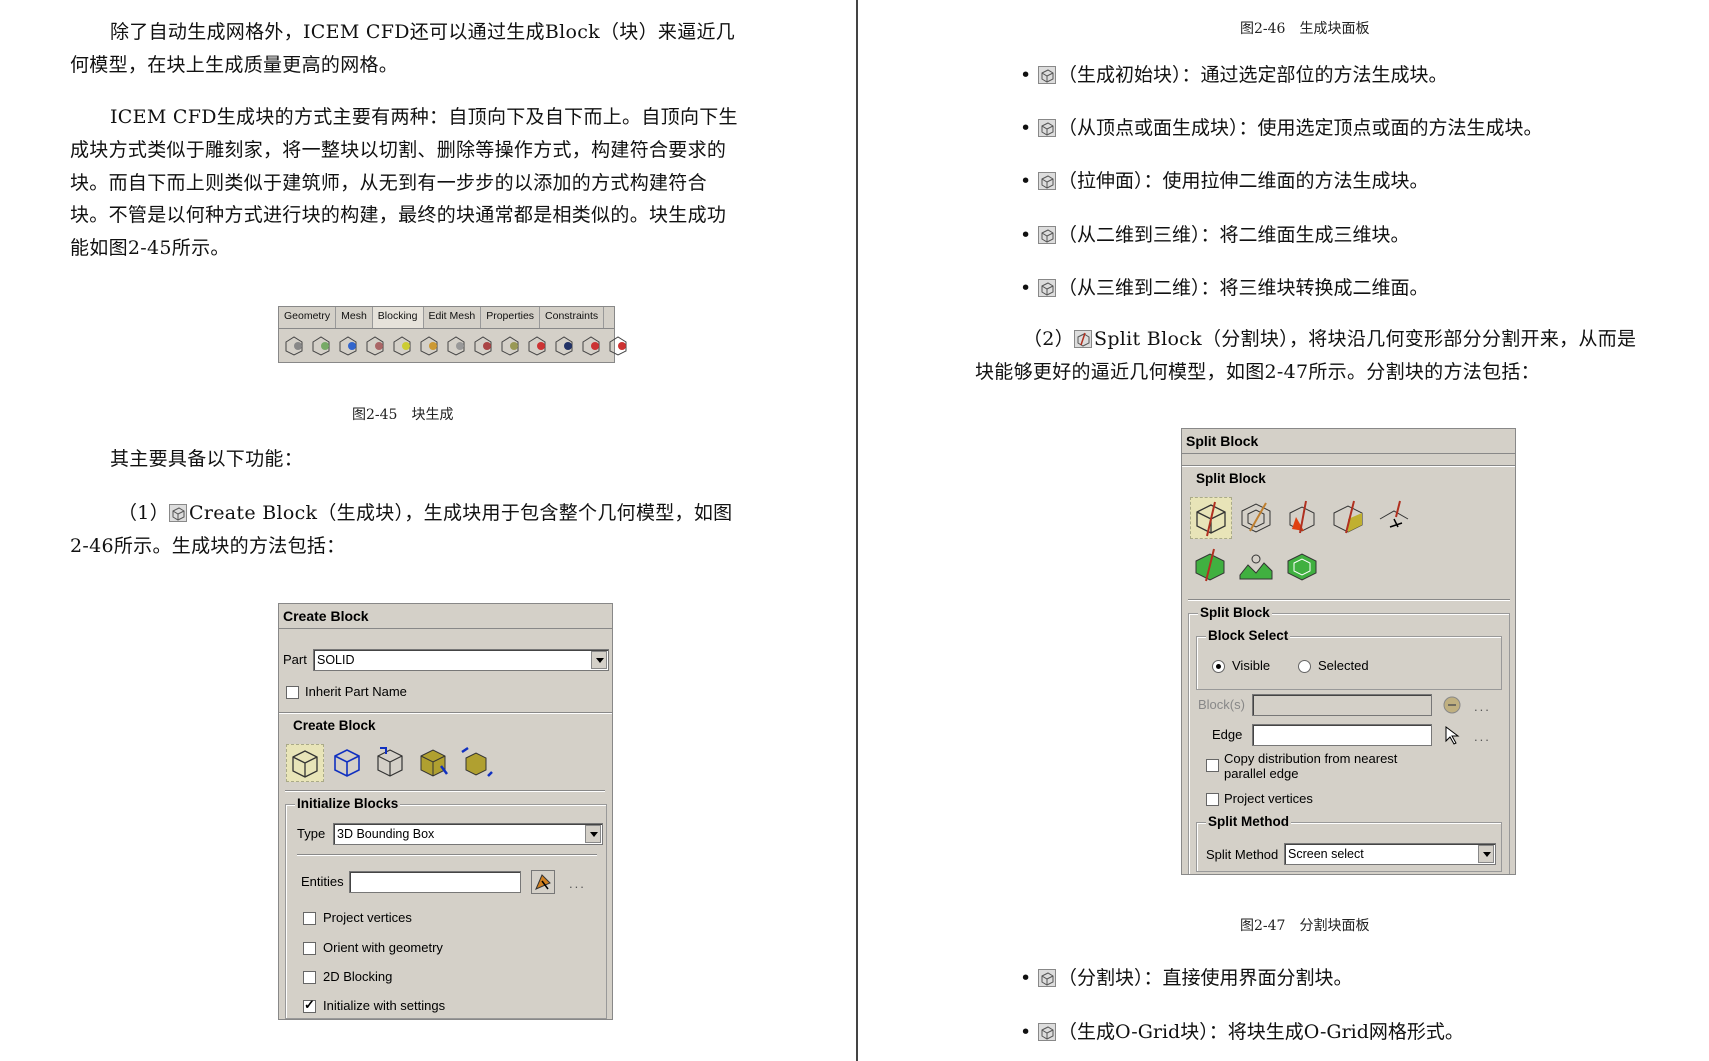 The image size is (1709, 1061). What do you see at coordinates (1215, 235) in the screenshot?
I see `list-item: • （从二维到三维）：将二维面生成三维块。` at bounding box center [1215, 235].